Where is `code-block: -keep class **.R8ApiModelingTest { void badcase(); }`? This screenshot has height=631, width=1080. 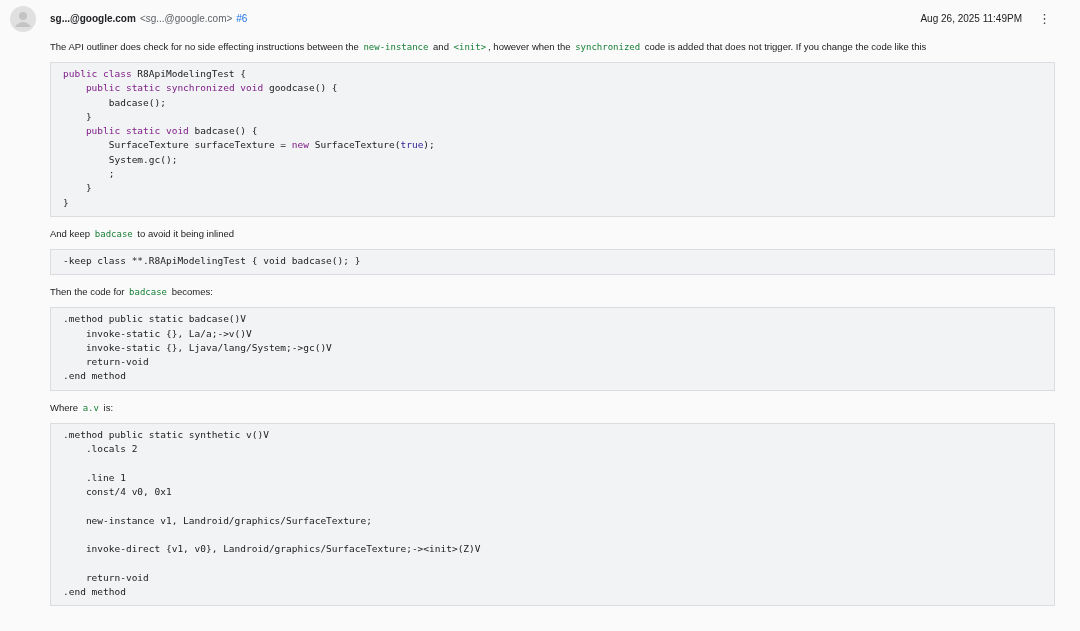 code-block: -keep class **.R8ApiModelingTest { void badcase(); } is located at coordinates (552, 262).